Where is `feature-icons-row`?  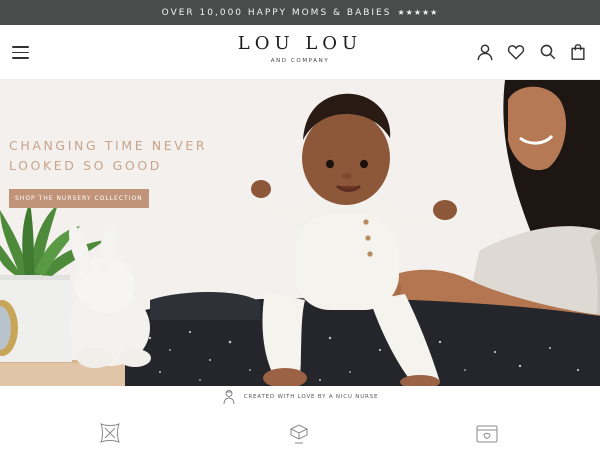
feature-icons-row is located at coordinates (300, 431).